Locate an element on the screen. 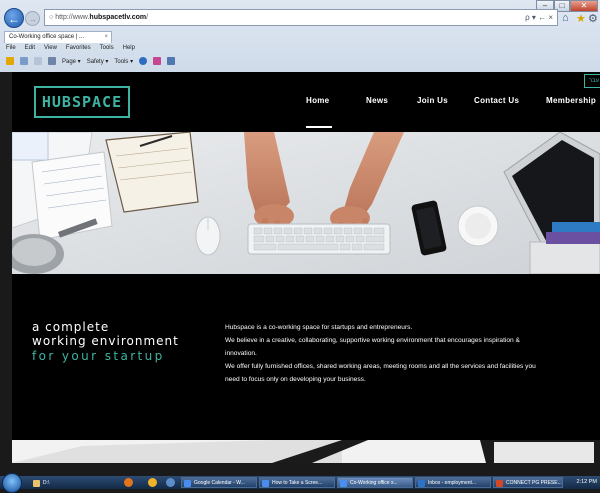 The height and width of the screenshot is (493, 600). computer-mouse is located at coordinates (208, 236).